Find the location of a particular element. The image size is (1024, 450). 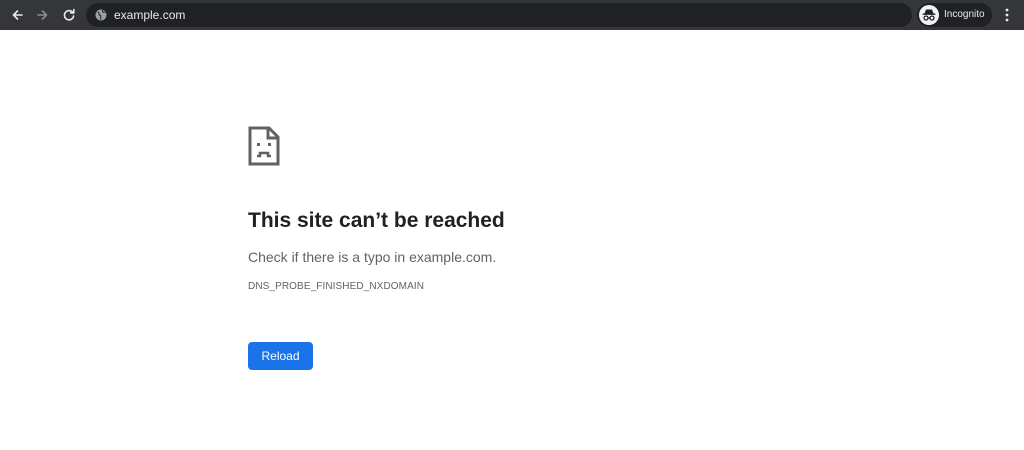

reload-icon is located at coordinates (69, 14).